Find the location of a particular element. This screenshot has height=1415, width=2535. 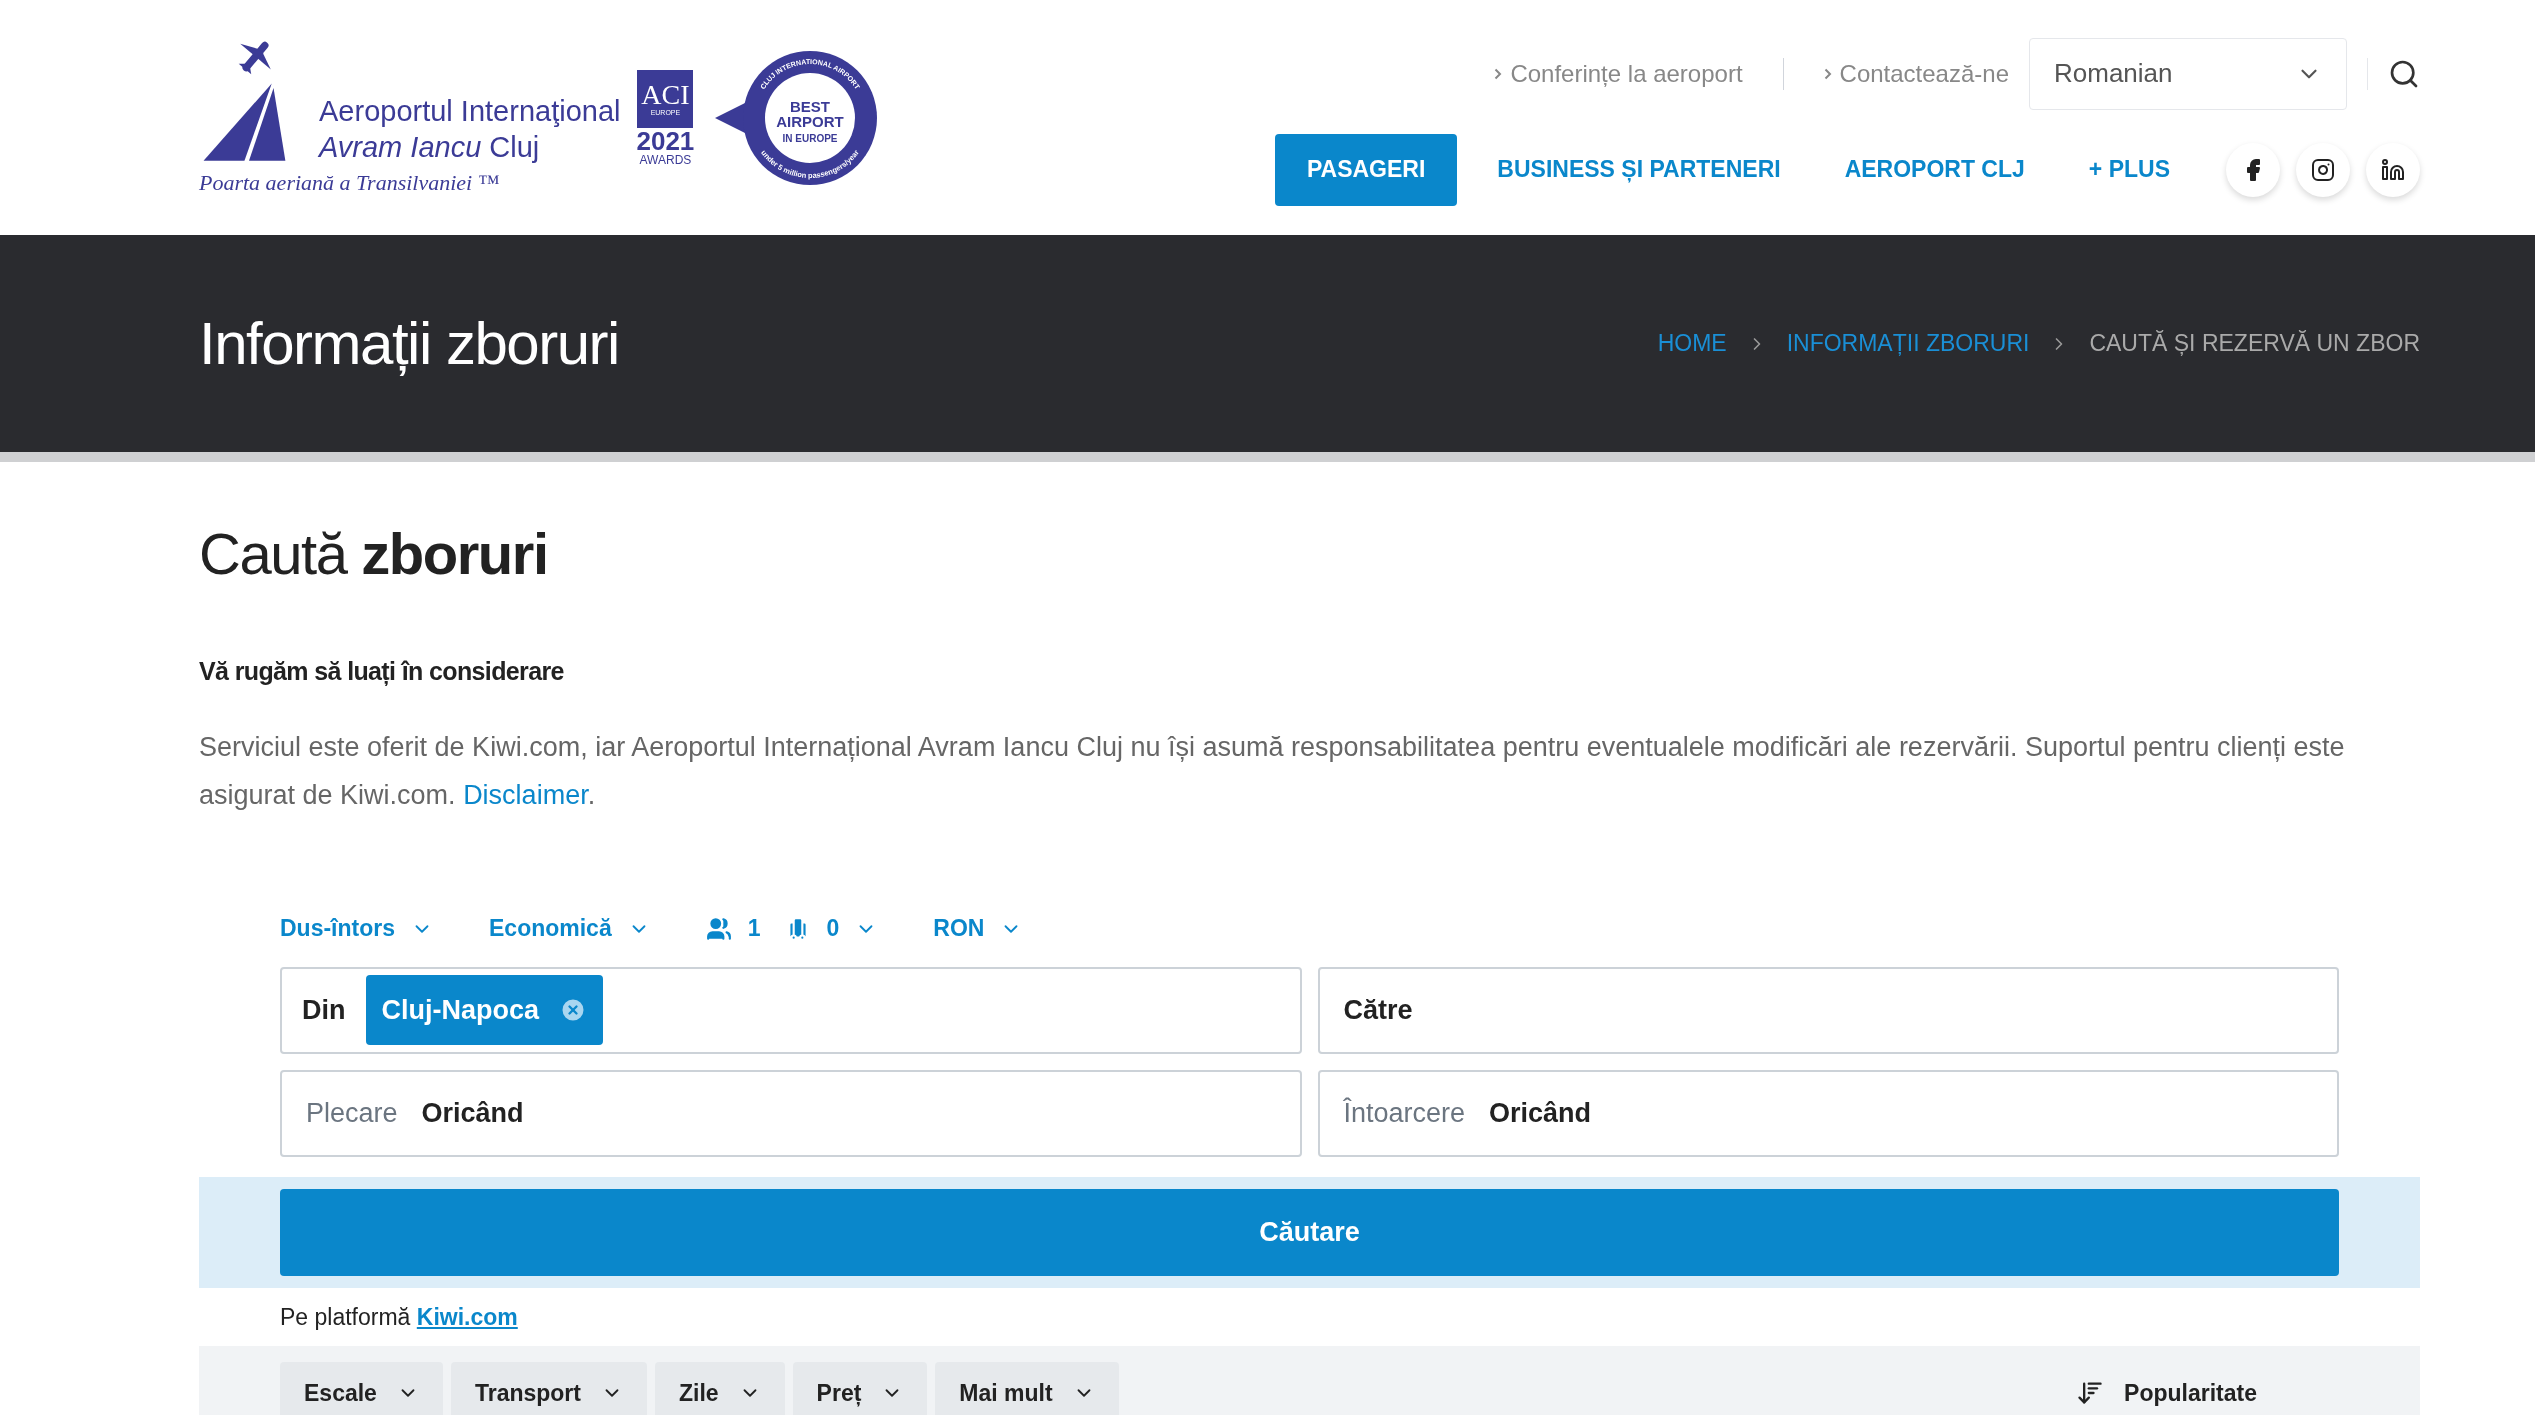

top-link: Conferințe la aeroport is located at coordinates (1618, 73).